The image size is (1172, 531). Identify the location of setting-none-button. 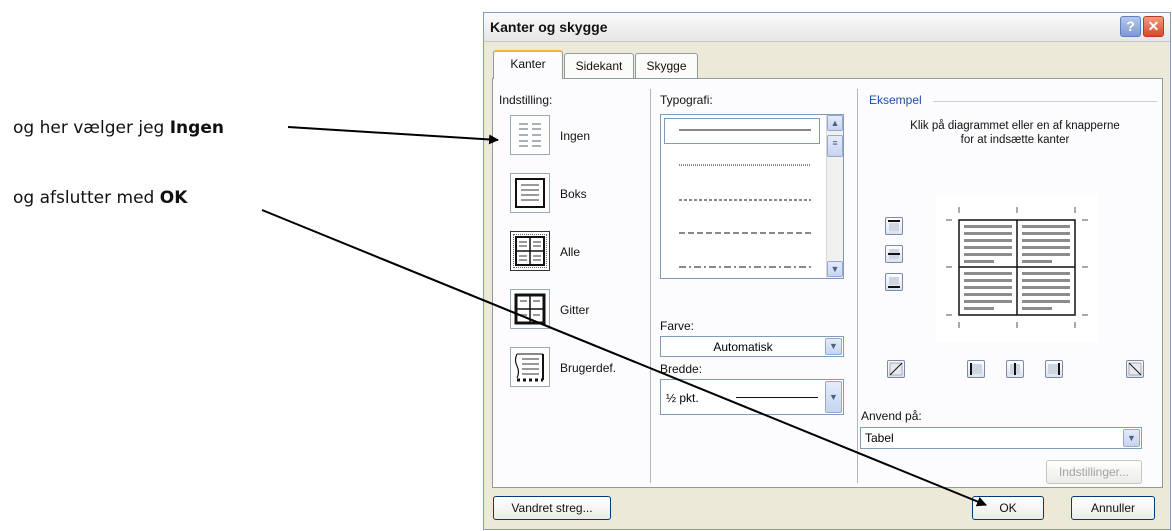
(530, 135).